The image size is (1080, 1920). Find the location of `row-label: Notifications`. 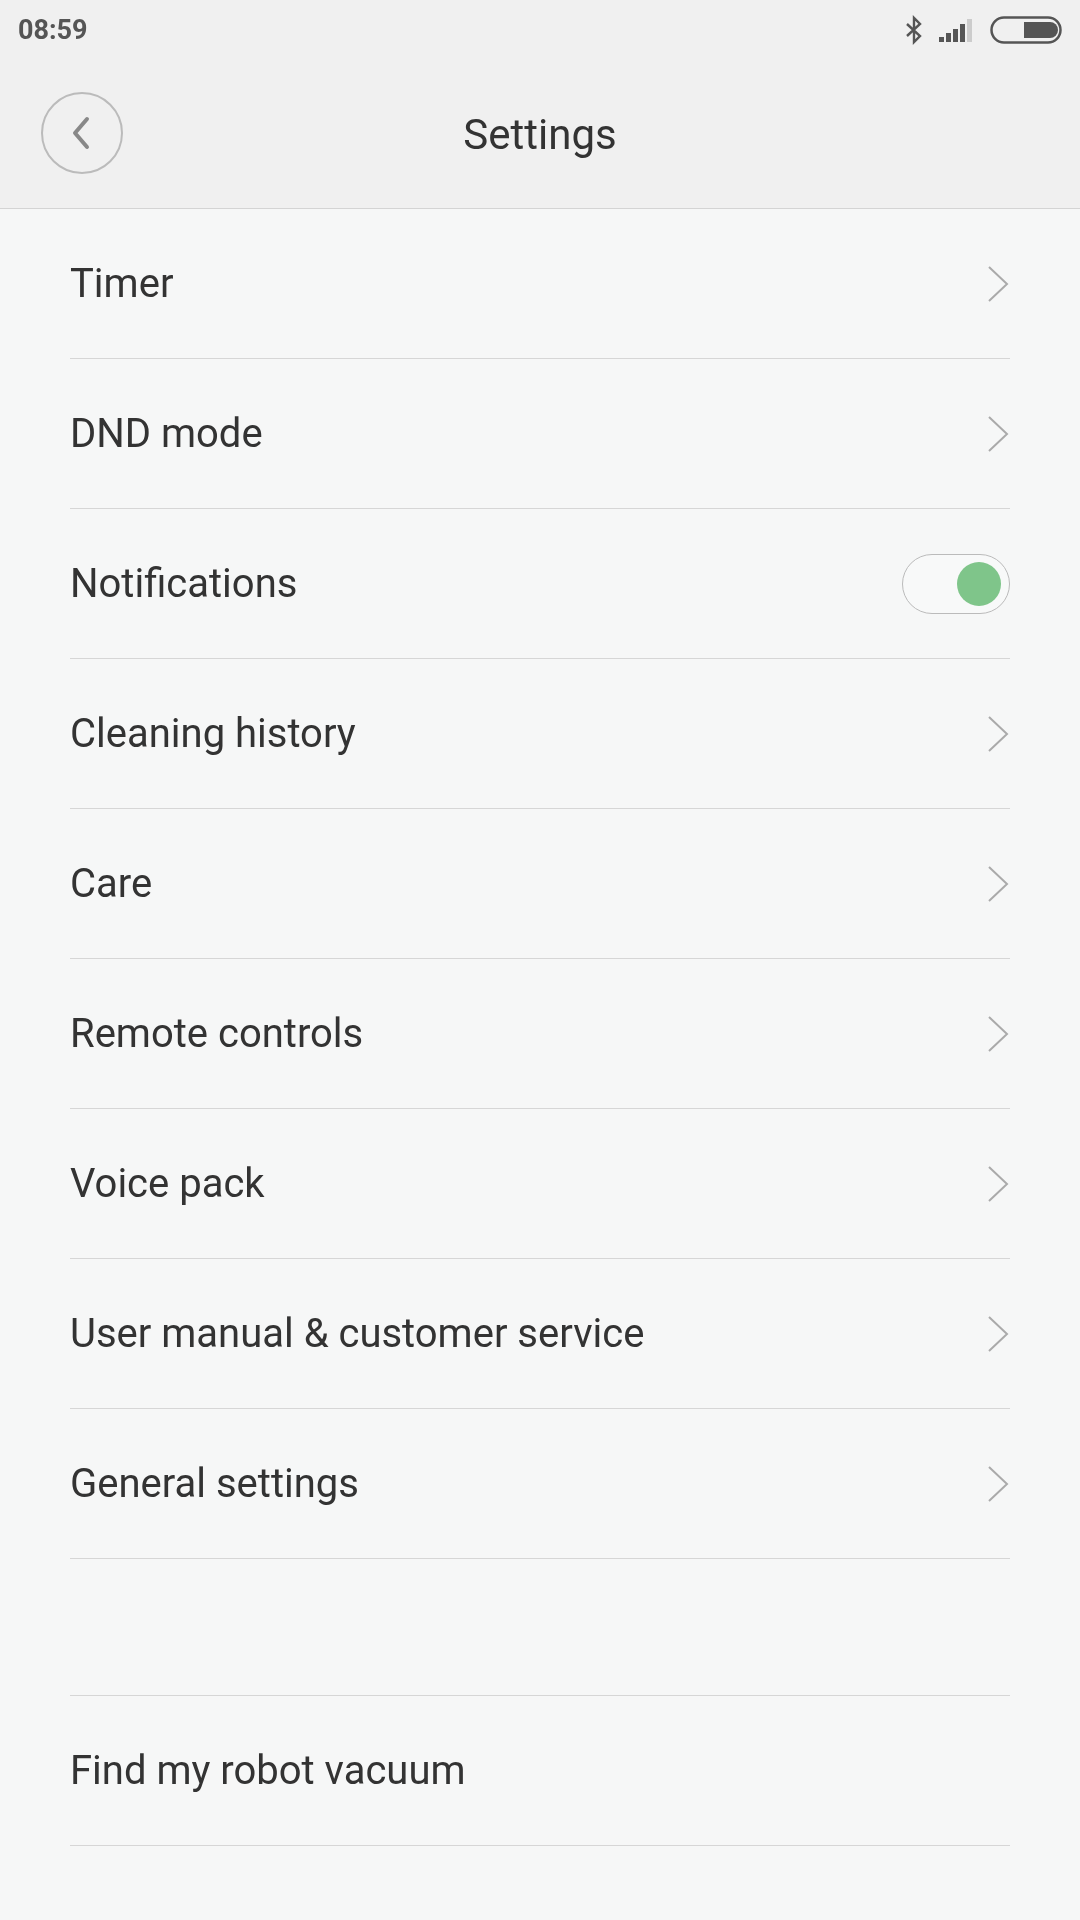

row-label: Notifications is located at coordinates (184, 583).